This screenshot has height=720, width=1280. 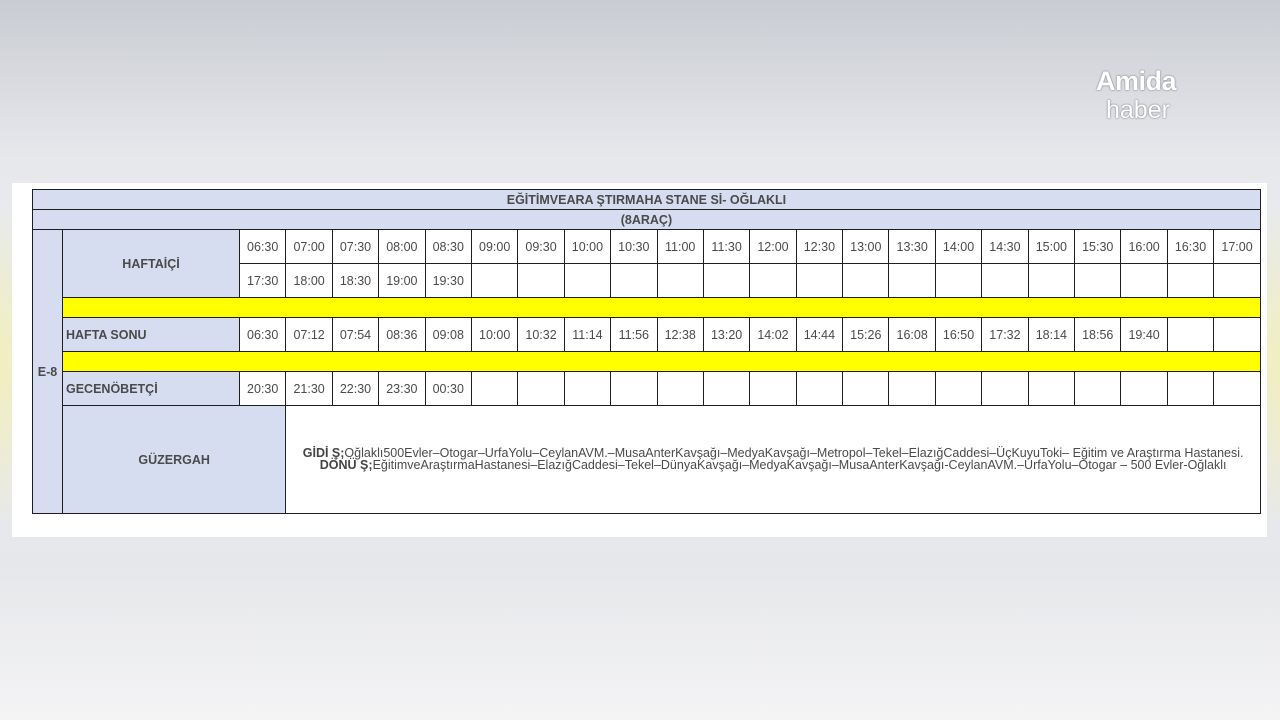 What do you see at coordinates (47, 371) in the screenshot?
I see `line-code: E-8` at bounding box center [47, 371].